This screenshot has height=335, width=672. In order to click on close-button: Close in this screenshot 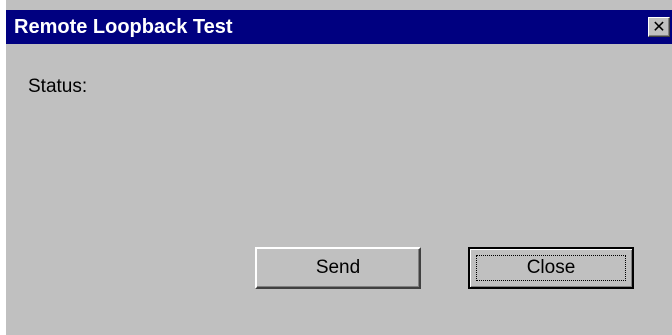, I will do `click(551, 268)`.